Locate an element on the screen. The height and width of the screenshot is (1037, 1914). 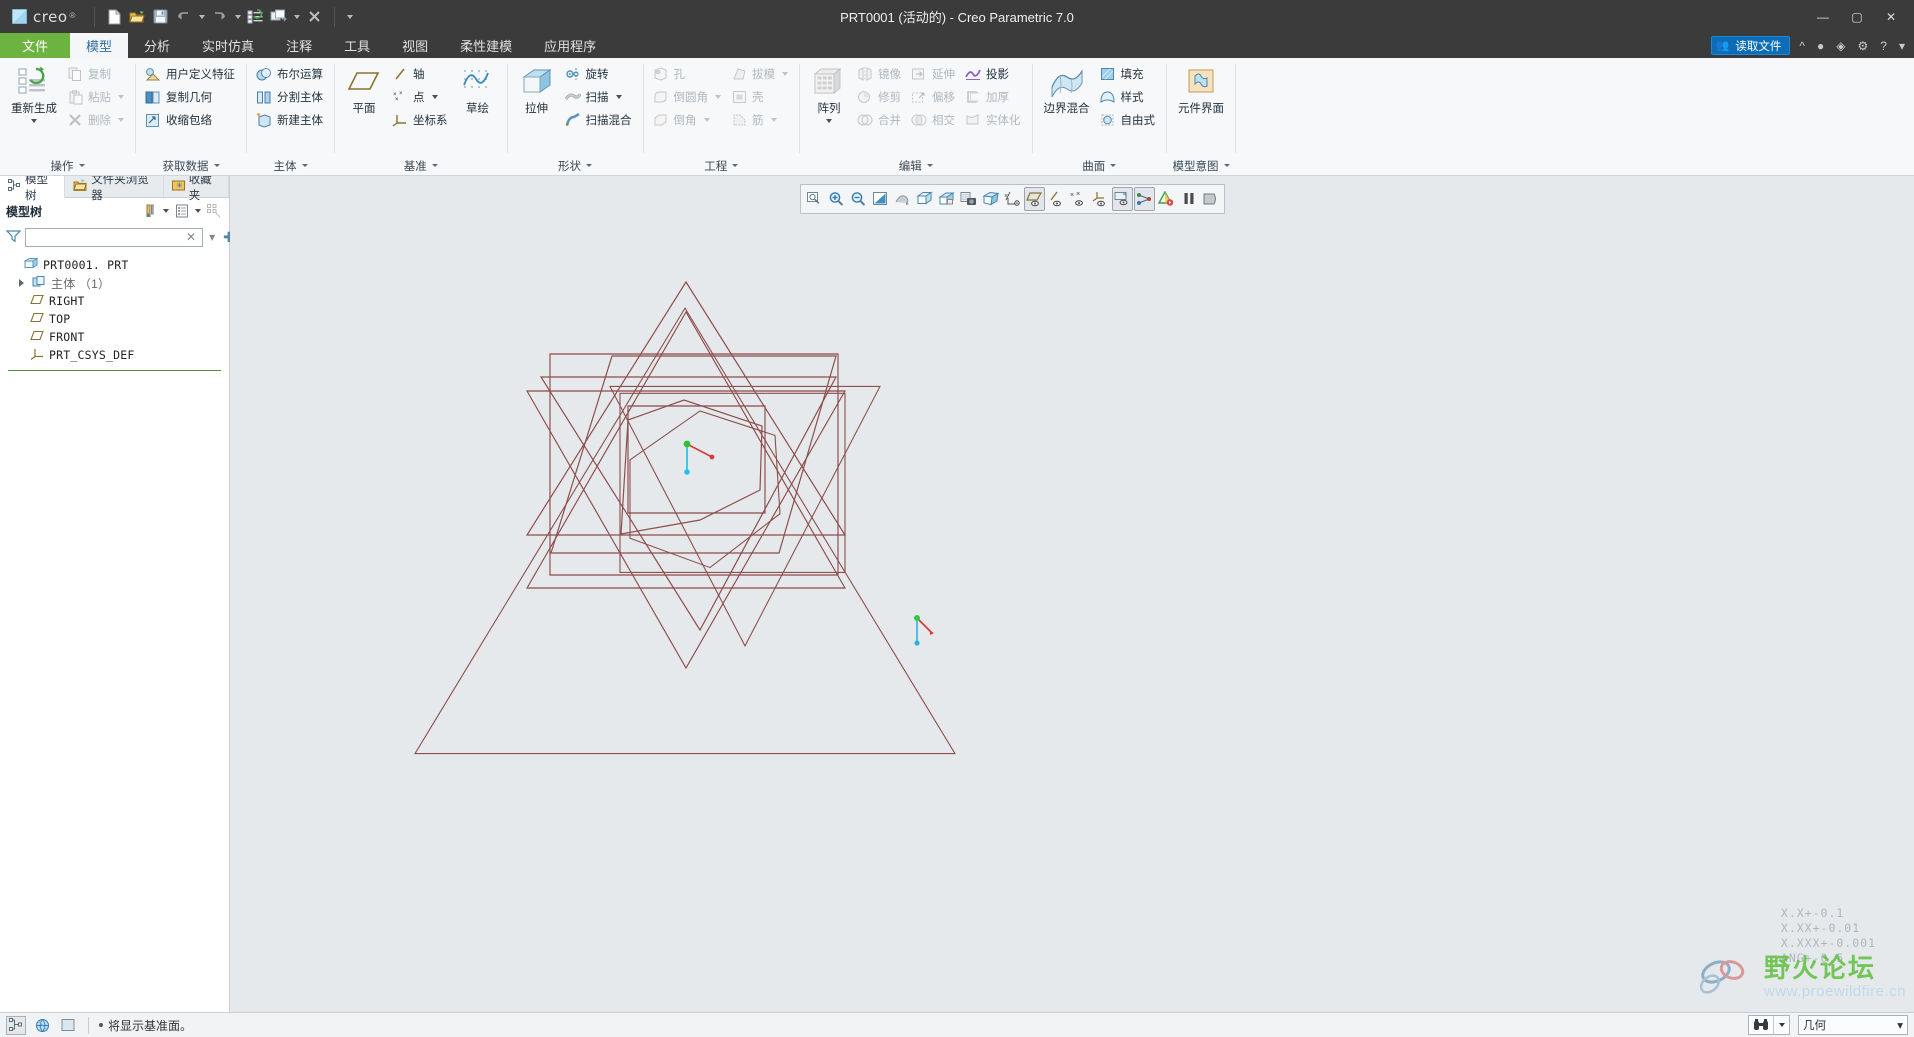
undo-chevron-down-icon is located at coordinates (201, 16).